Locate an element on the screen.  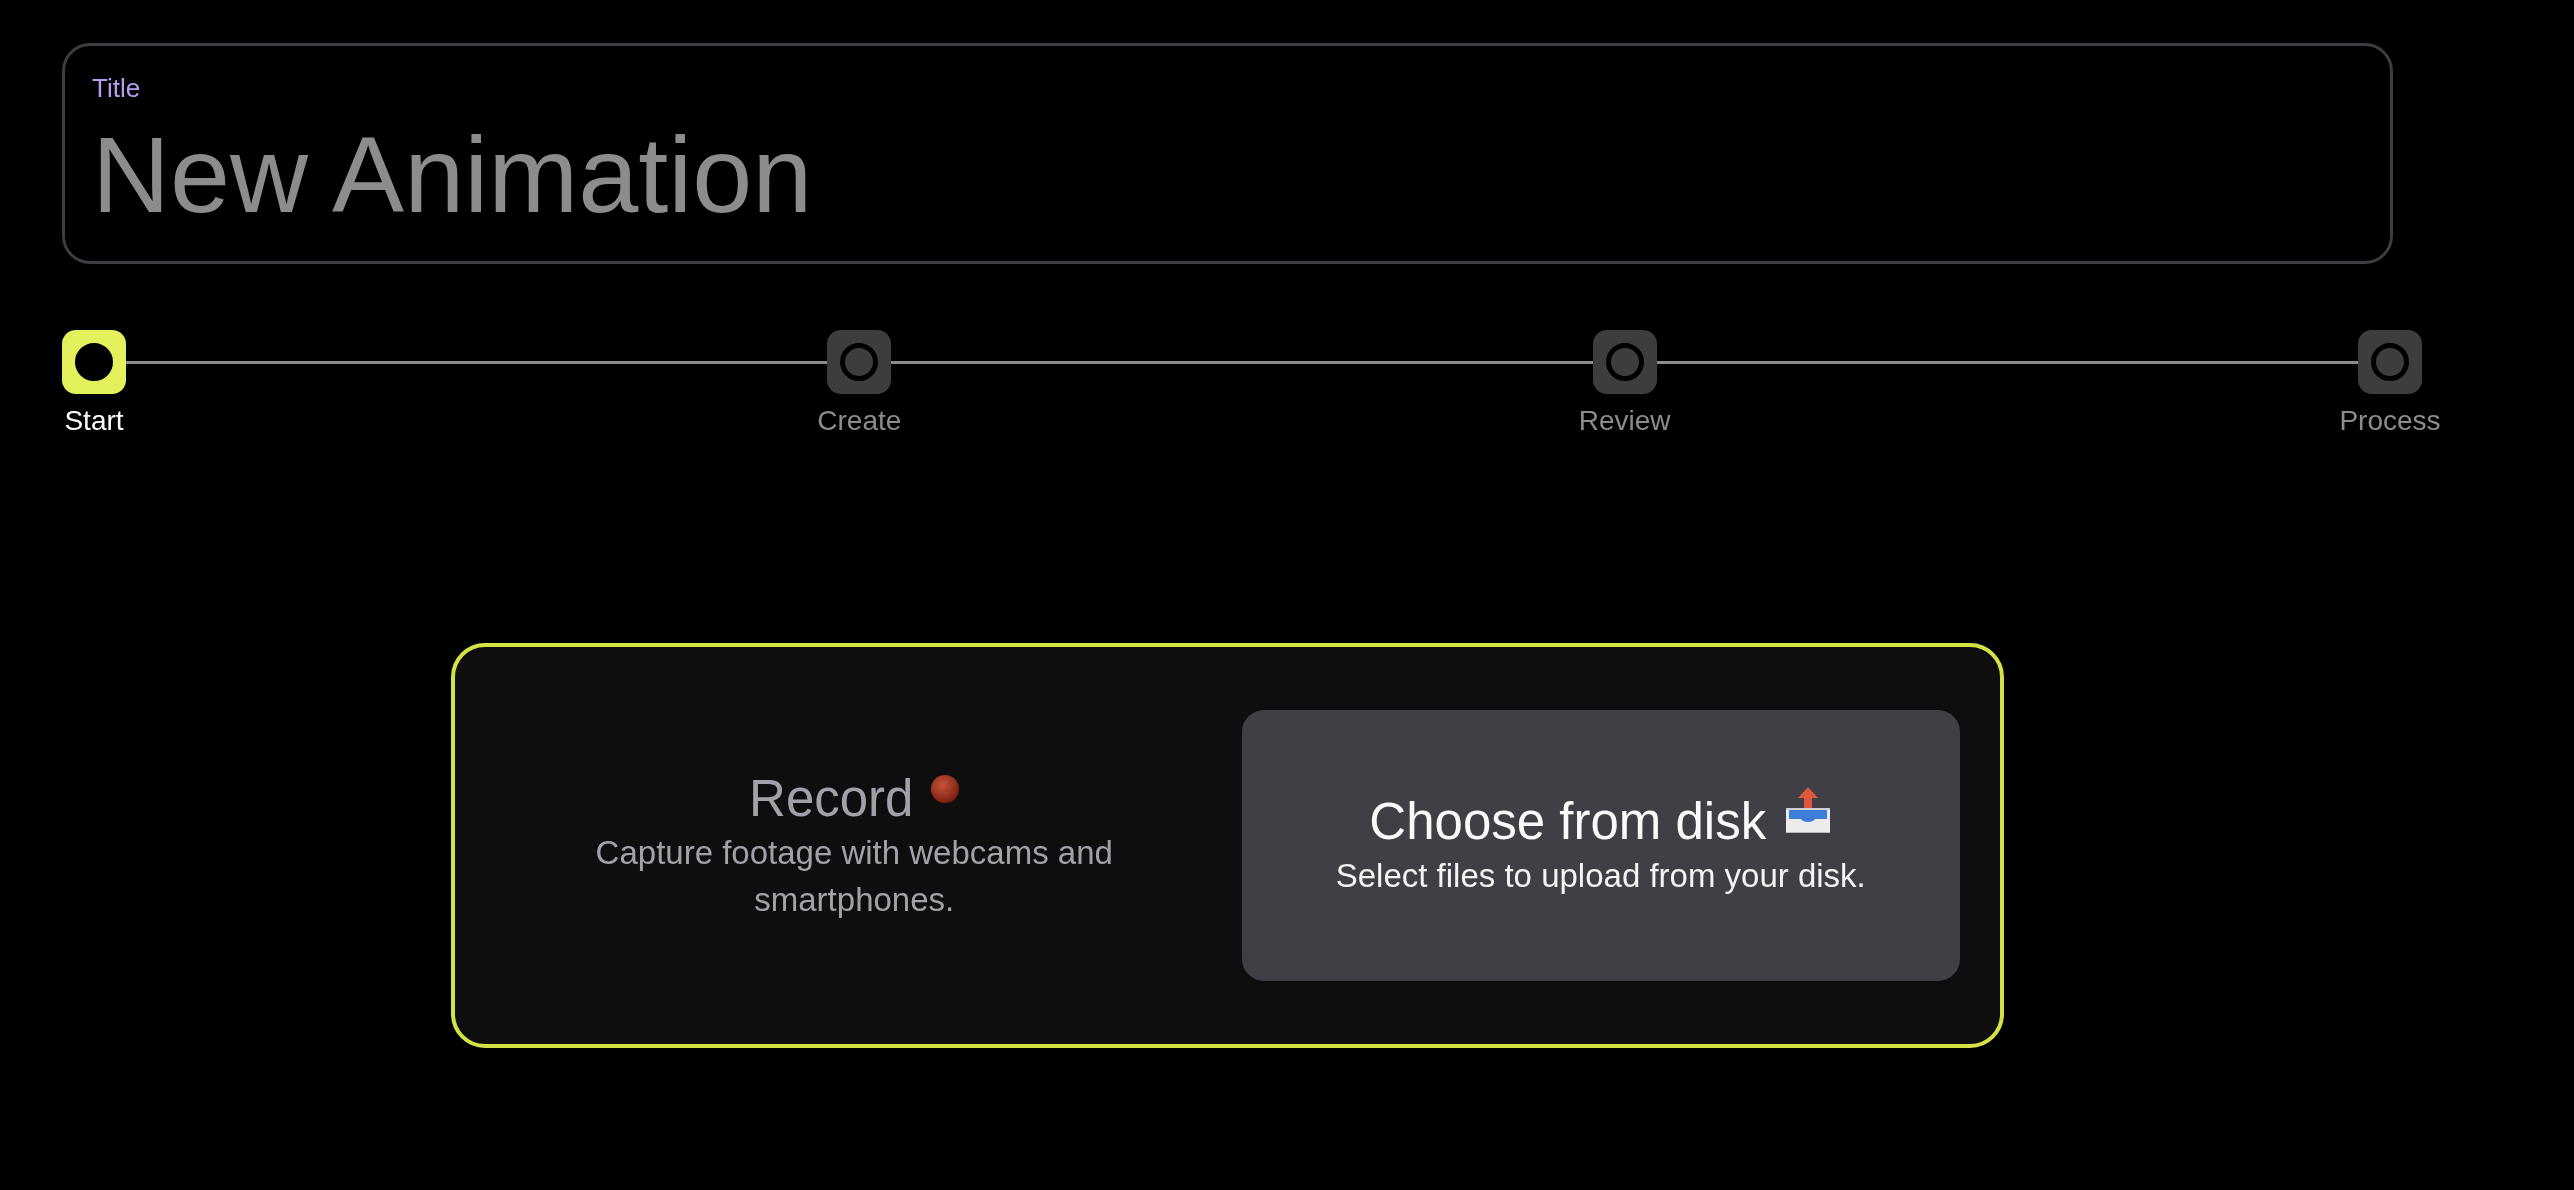
step-label: Review is located at coordinates (1624, 421).